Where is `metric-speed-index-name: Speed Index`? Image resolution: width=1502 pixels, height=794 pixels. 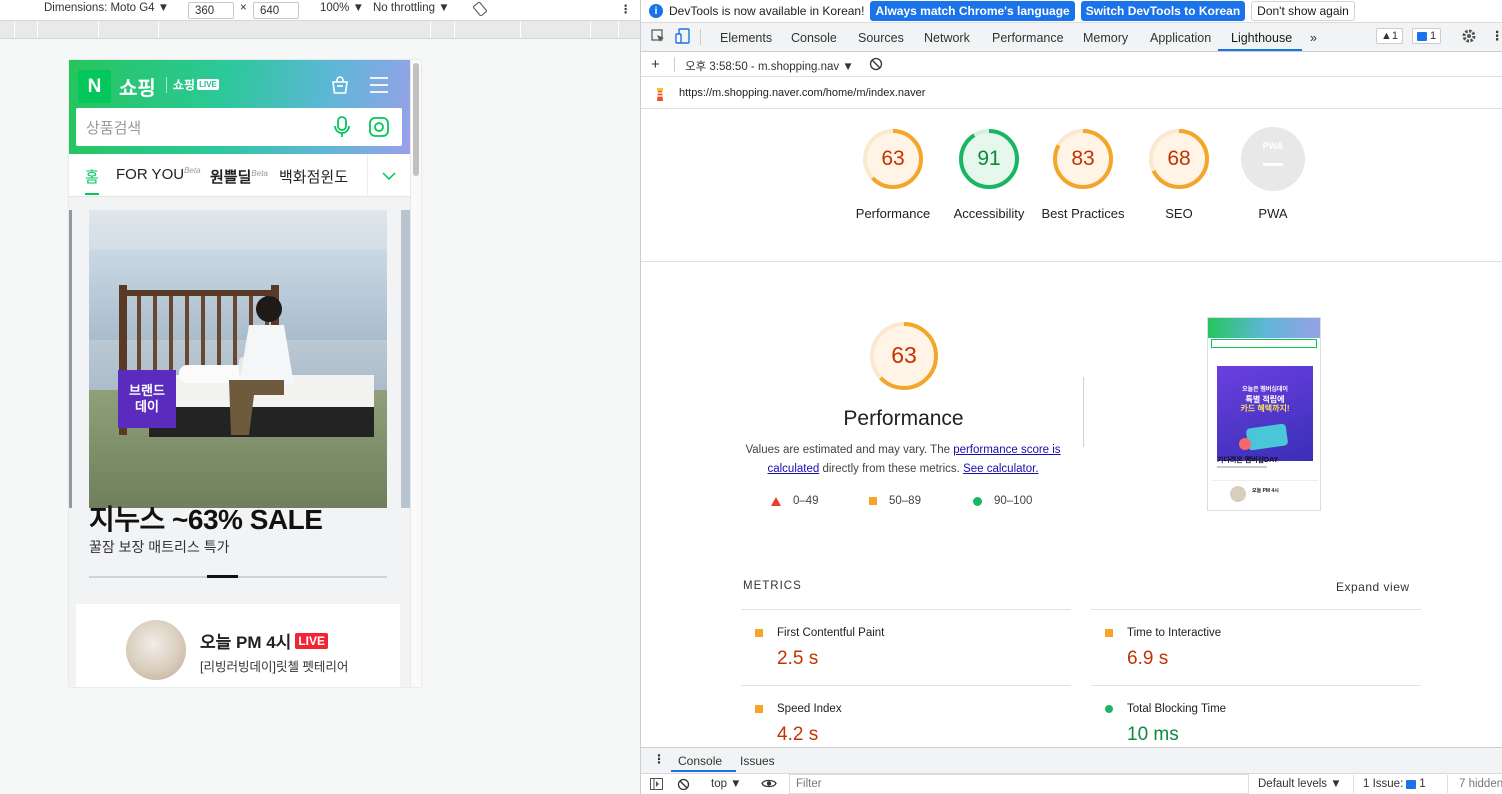 metric-speed-index-name: Speed Index is located at coordinates (809, 709).